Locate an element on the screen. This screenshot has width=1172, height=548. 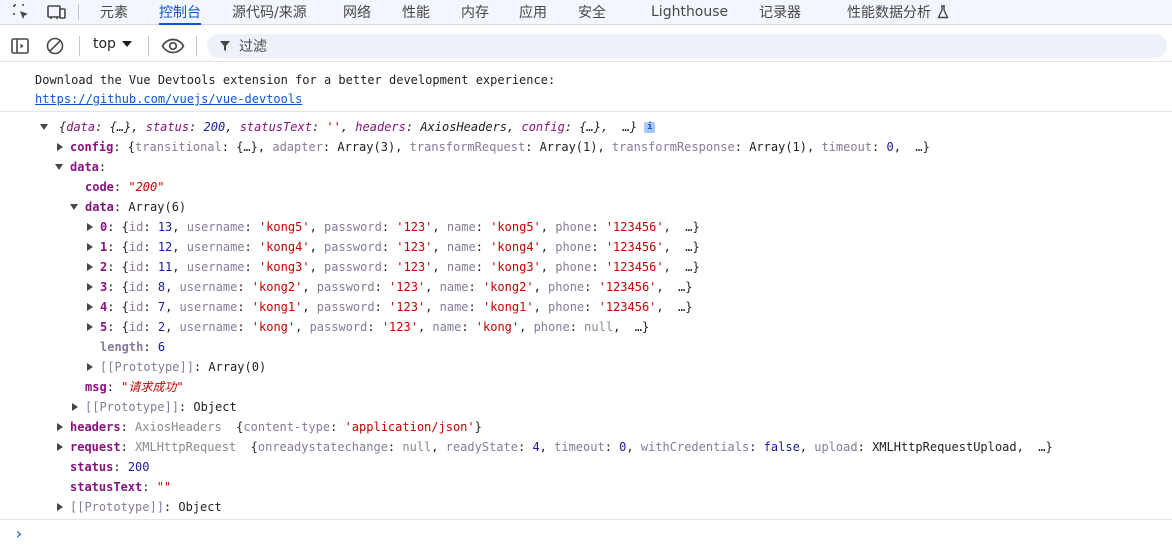
context-selector-label: top is located at coordinates (104, 44).